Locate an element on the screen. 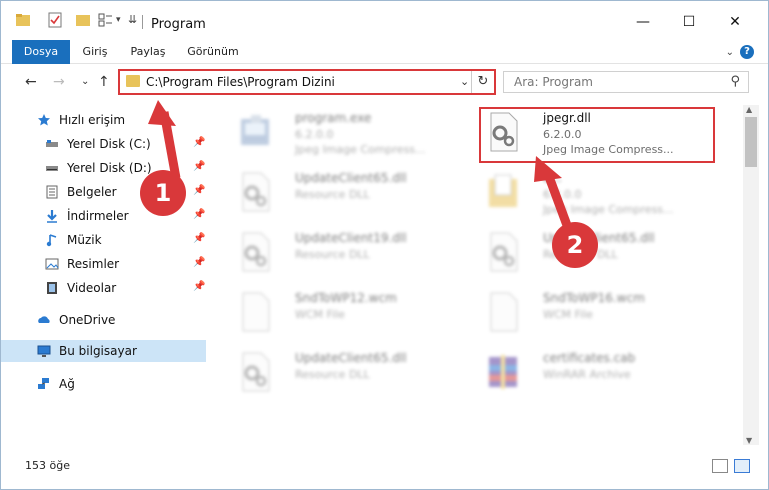  sidebar-item-onedrive: OneDrive is located at coordinates (103, 320).